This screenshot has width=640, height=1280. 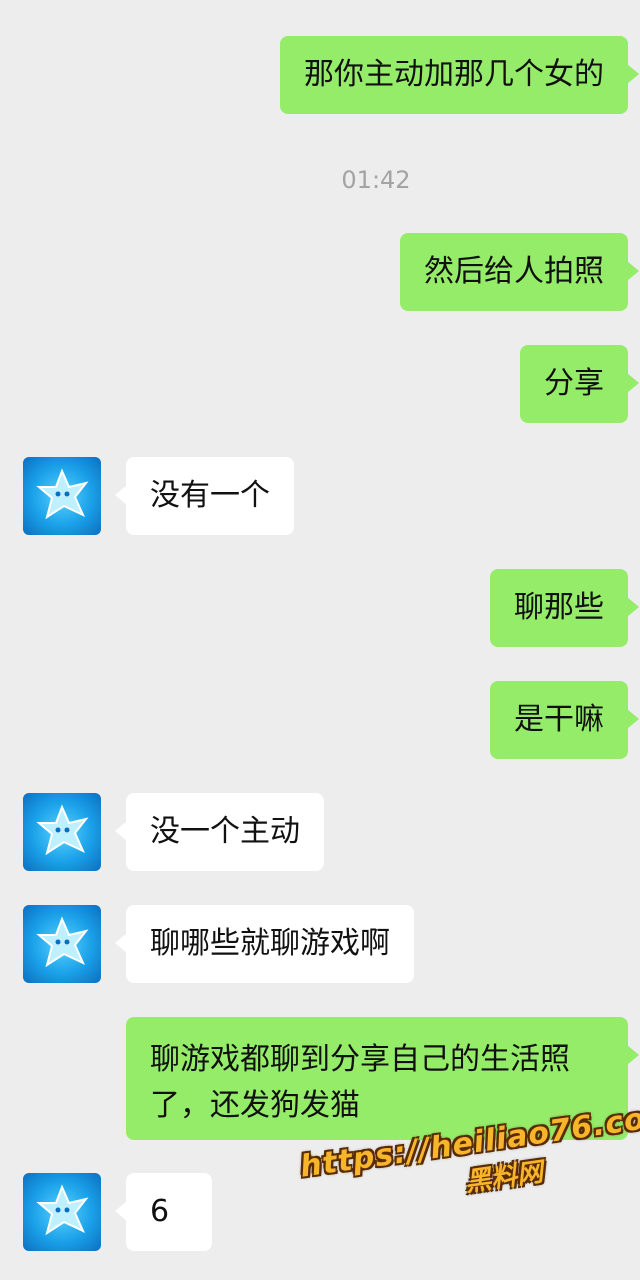 I want to click on incoming-message: 6, so click(x=163, y=1212).